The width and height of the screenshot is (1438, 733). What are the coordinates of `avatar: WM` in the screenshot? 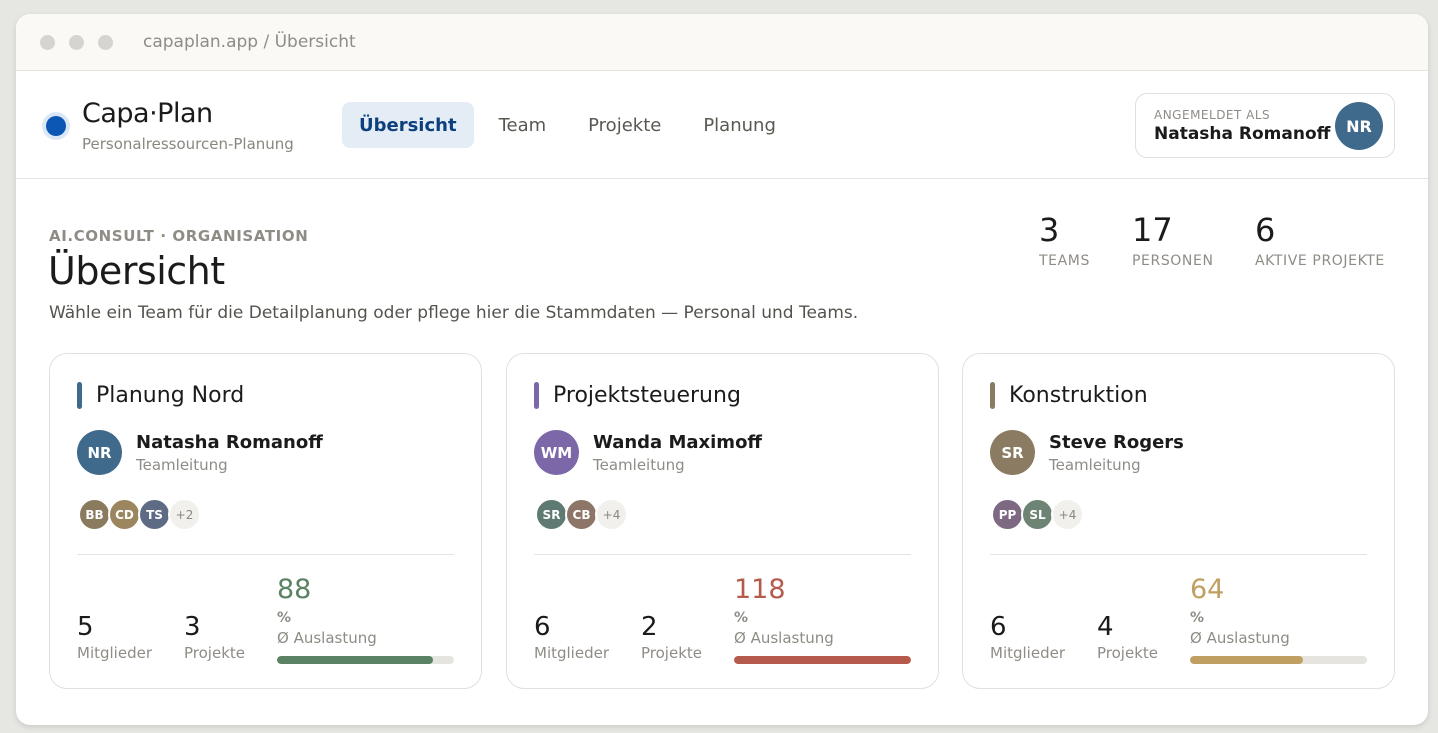 It's located at (556, 452).